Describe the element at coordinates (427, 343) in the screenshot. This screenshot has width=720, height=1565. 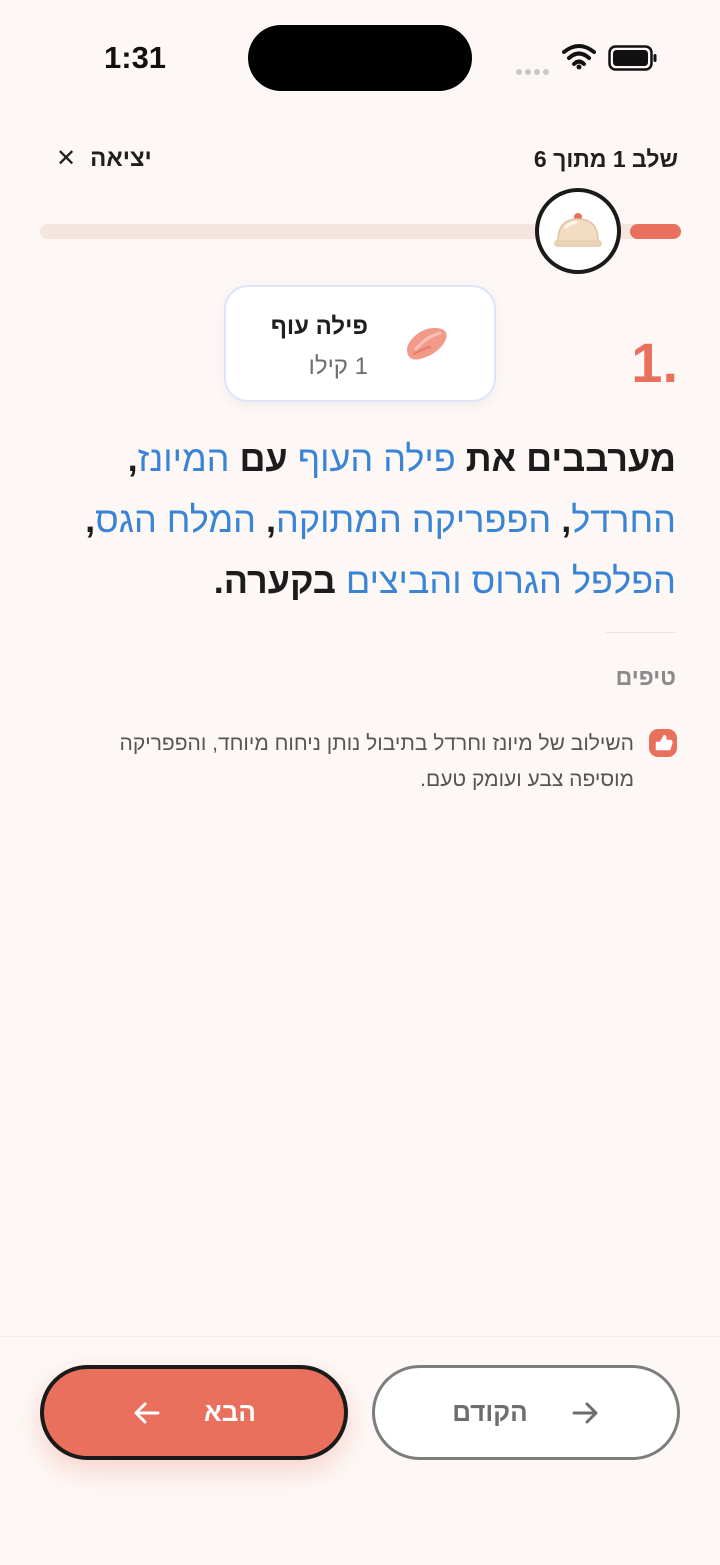
I see `chicken-breast-icon` at that location.